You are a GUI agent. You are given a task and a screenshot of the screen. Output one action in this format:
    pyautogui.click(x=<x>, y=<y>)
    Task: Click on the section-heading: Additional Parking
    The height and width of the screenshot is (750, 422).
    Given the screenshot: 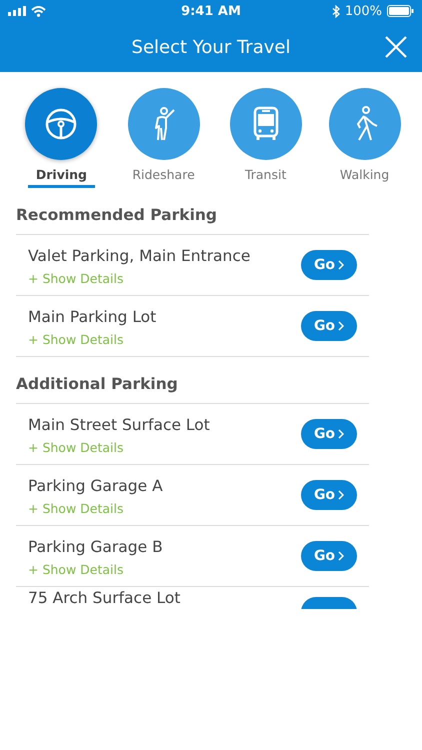 What is the action you would take?
    pyautogui.click(x=97, y=384)
    